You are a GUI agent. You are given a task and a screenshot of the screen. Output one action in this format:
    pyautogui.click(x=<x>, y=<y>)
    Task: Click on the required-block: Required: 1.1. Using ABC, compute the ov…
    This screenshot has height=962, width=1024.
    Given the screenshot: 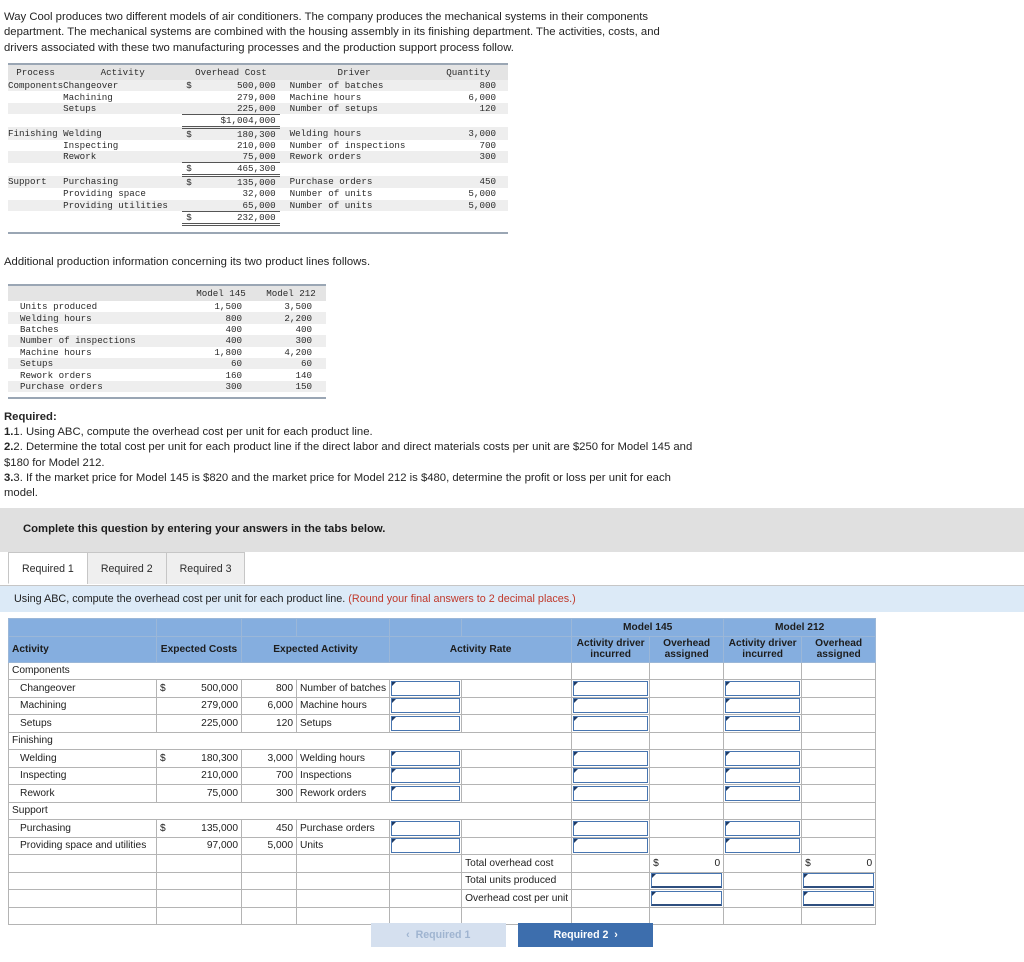 What is the action you would take?
    pyautogui.click(x=354, y=455)
    